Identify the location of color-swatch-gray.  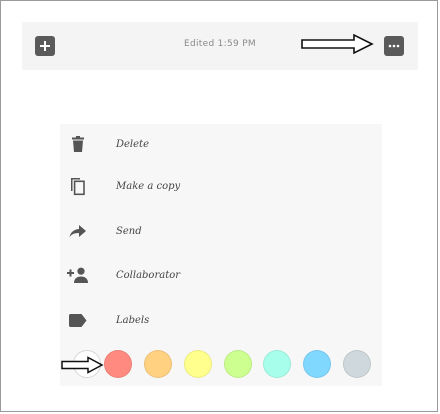
(357, 364).